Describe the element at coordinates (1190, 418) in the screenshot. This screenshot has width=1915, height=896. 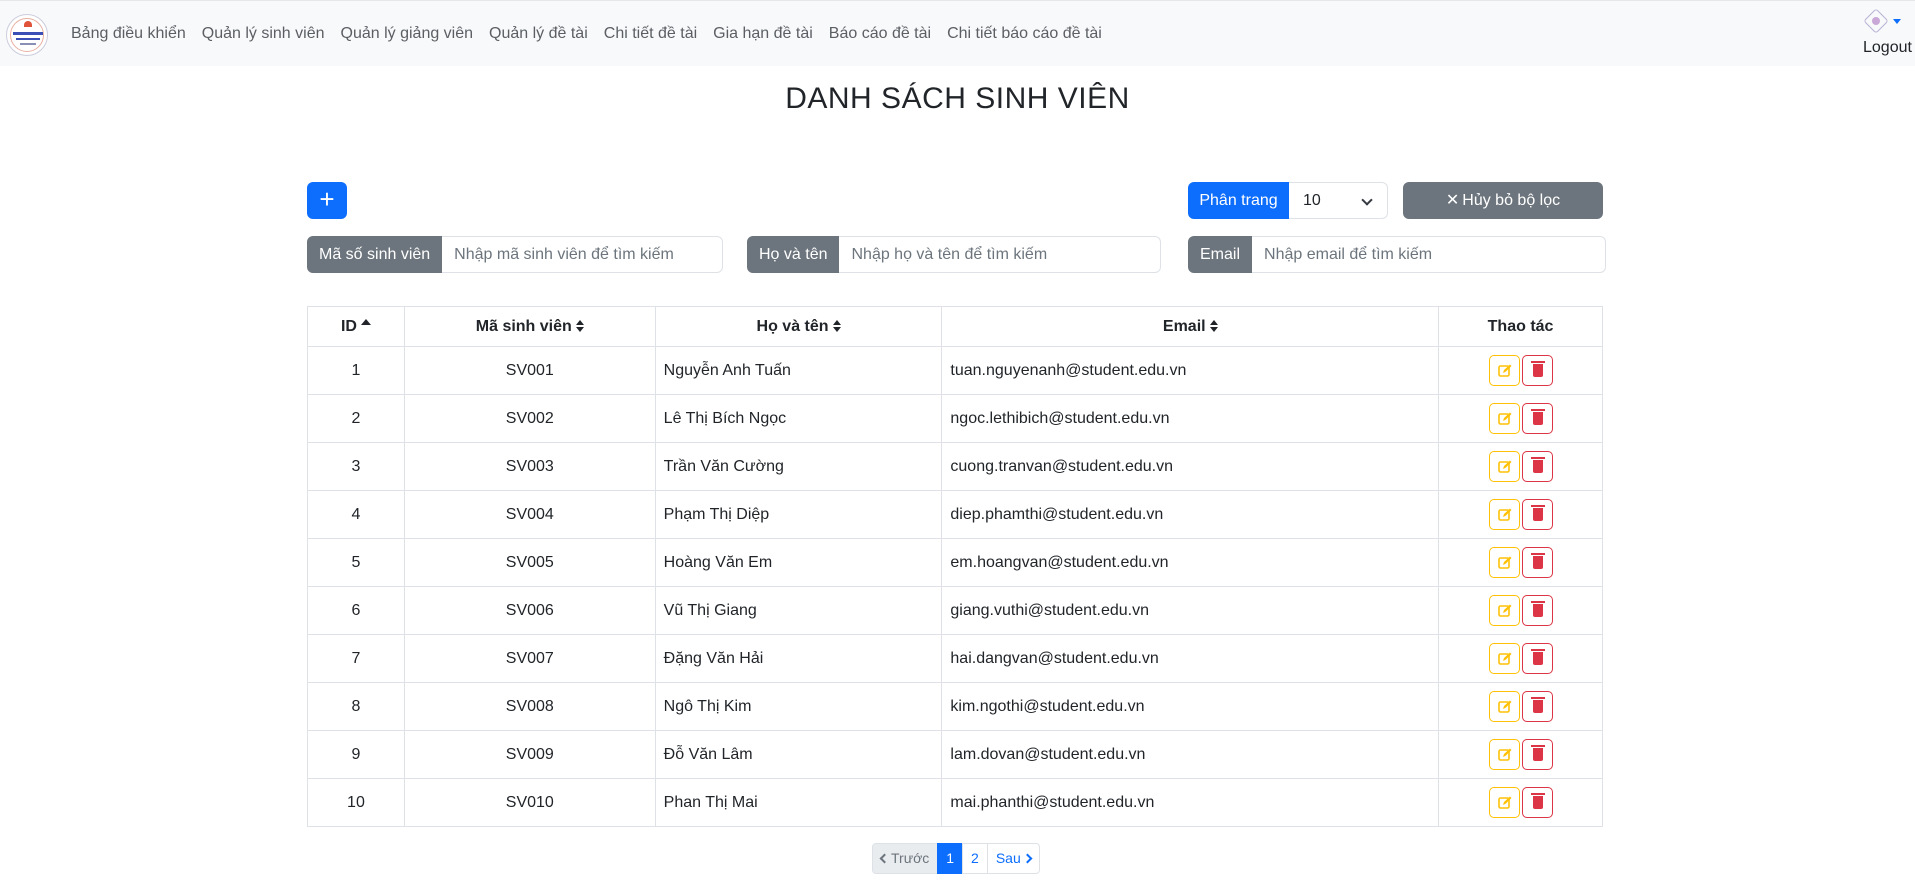
I see `cell-email: ngoc.lethibich@student.edu.vn` at that location.